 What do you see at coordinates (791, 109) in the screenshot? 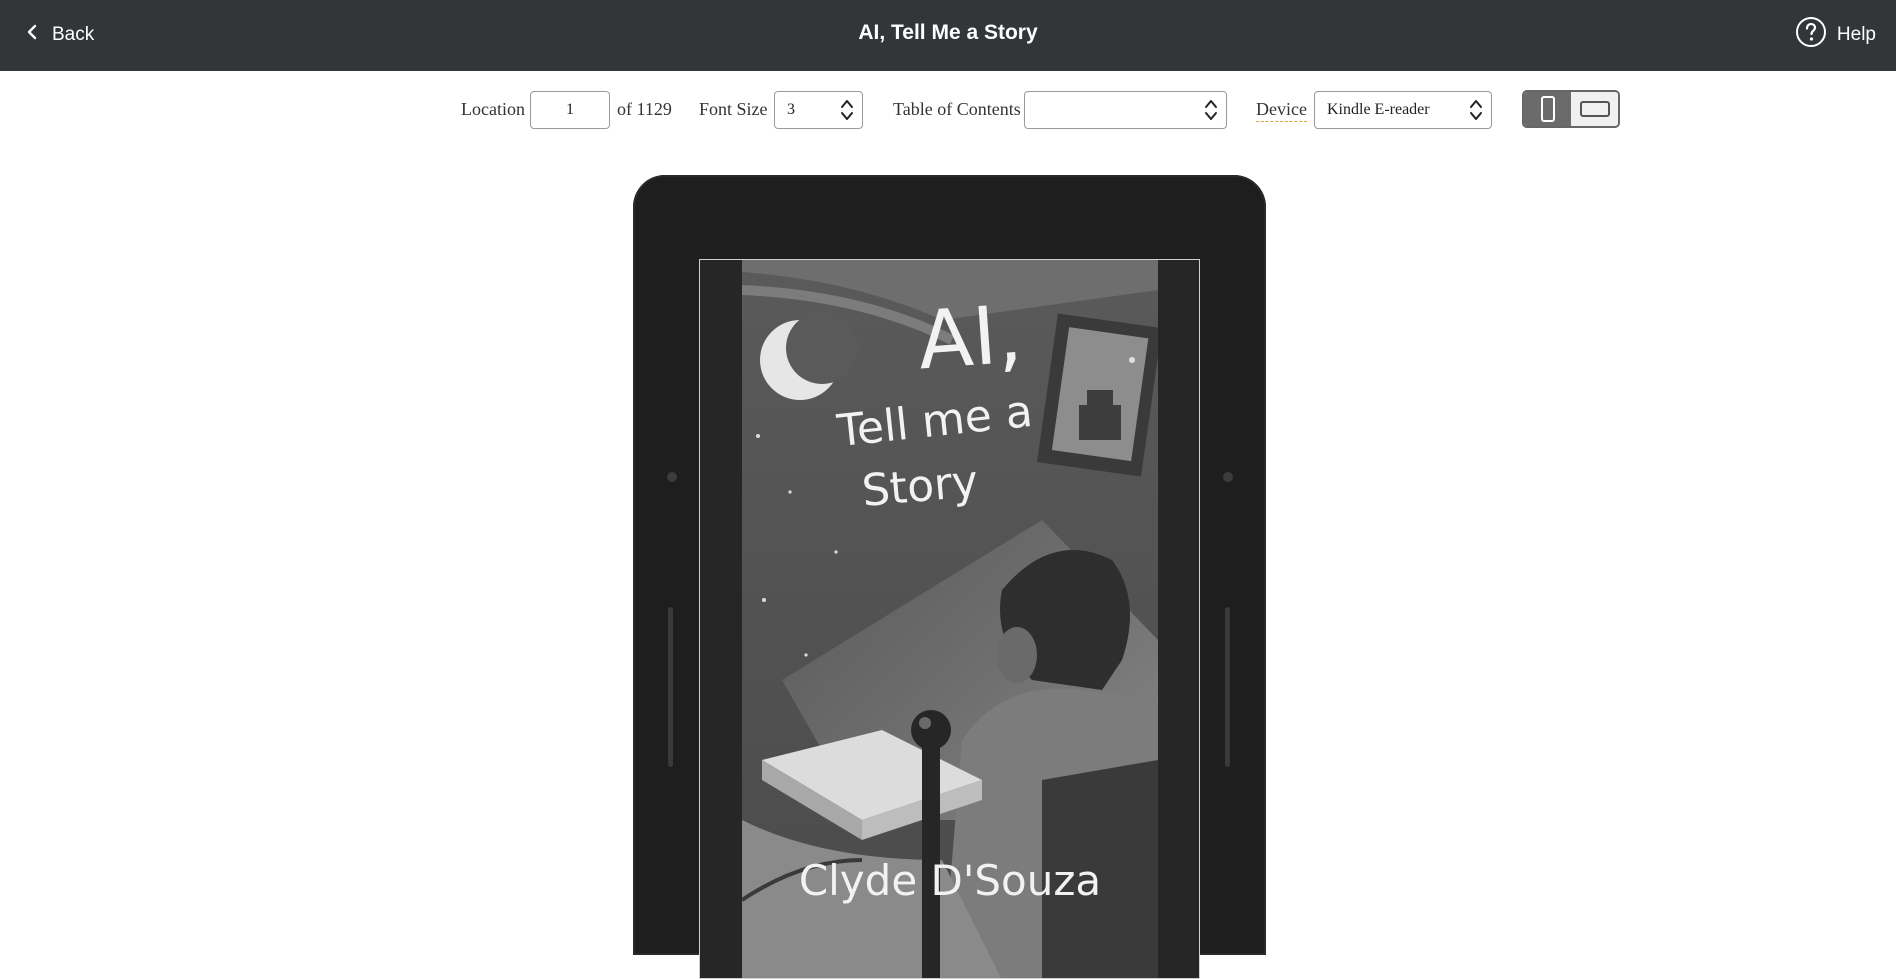
I see `font-size-value: 3` at bounding box center [791, 109].